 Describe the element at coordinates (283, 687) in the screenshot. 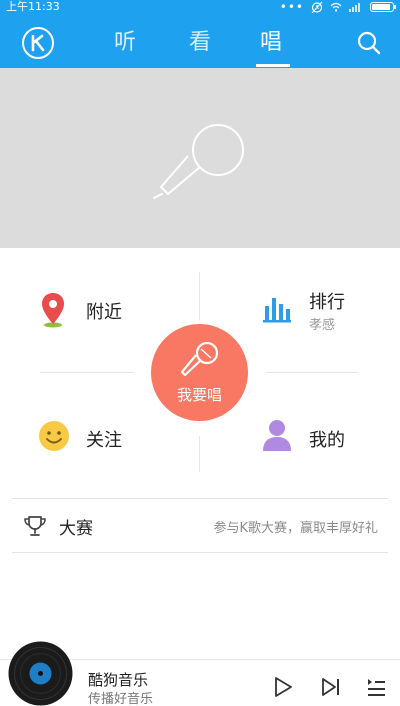

I see `play-icon` at that location.